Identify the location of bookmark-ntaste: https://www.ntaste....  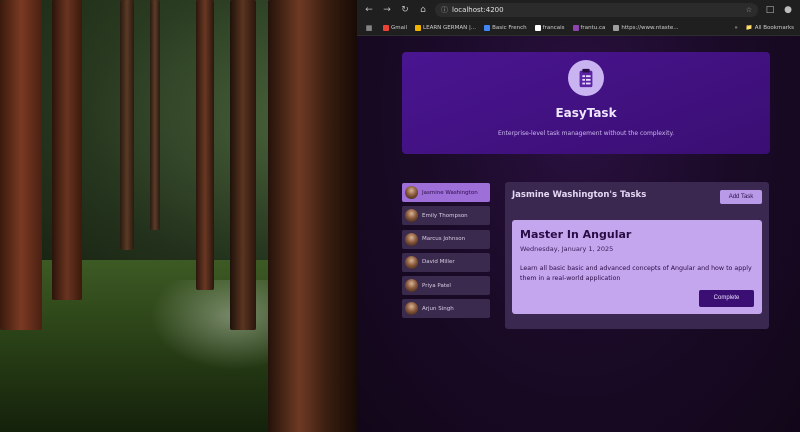
(645, 27).